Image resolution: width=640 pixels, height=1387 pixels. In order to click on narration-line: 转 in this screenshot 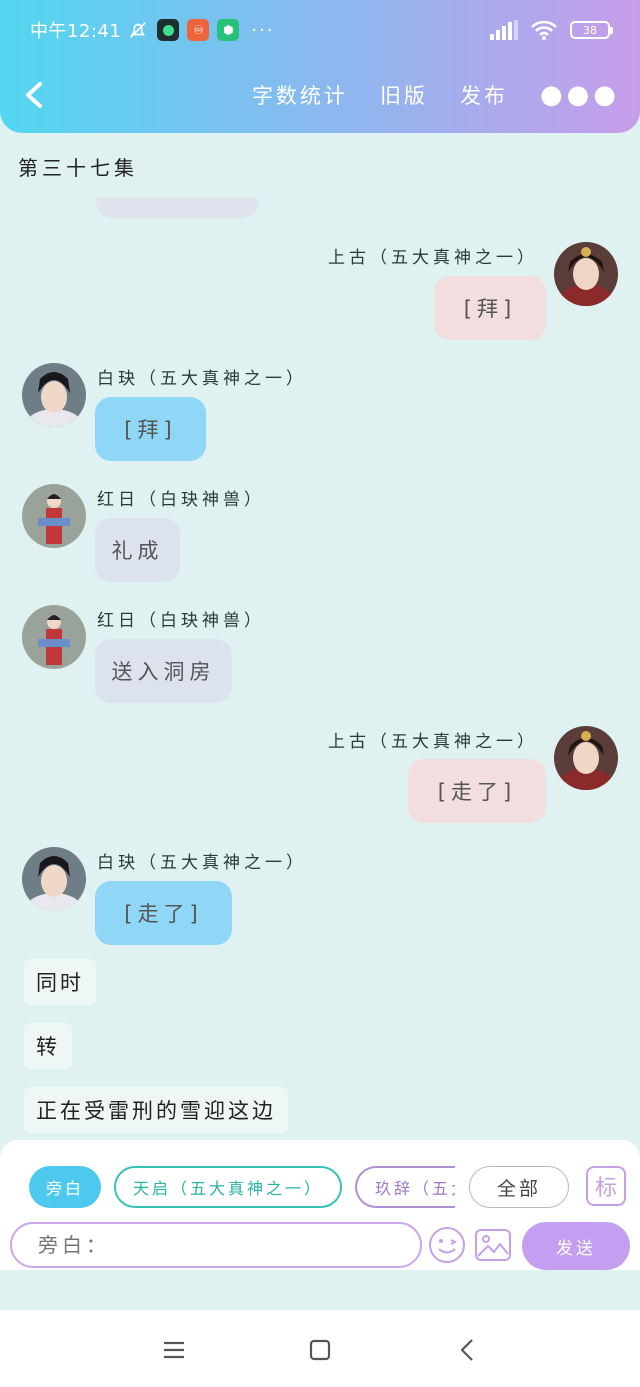, I will do `click(48, 1046)`.